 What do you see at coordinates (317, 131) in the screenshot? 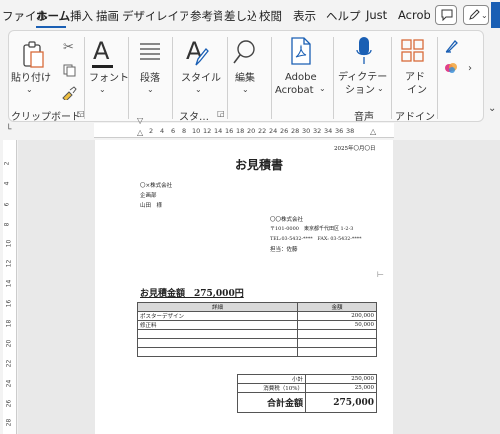
I see `ruler-tick: 32` at bounding box center [317, 131].